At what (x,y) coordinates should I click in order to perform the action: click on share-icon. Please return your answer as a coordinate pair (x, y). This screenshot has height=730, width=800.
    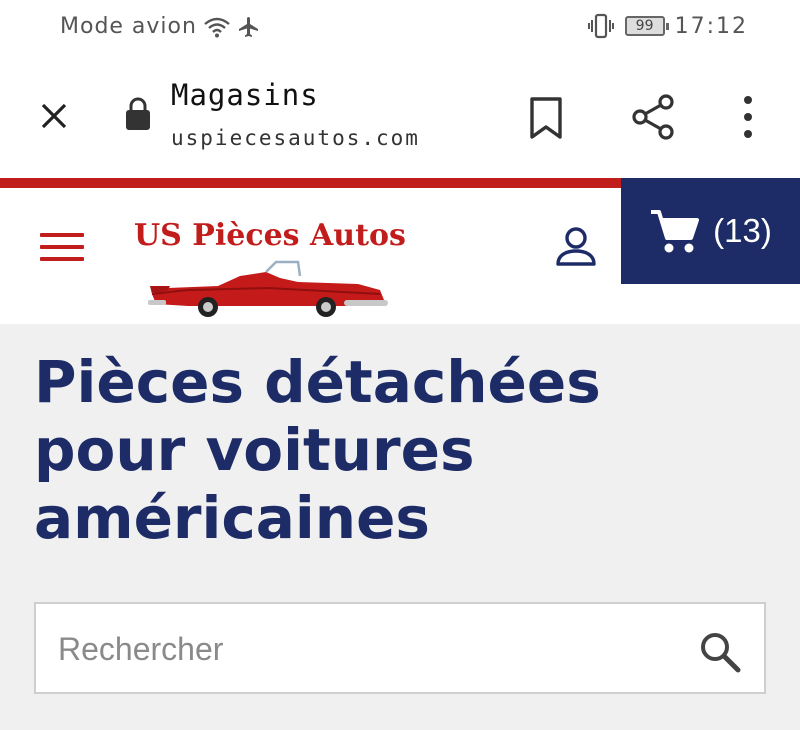
    Looking at the image, I should click on (653, 117).